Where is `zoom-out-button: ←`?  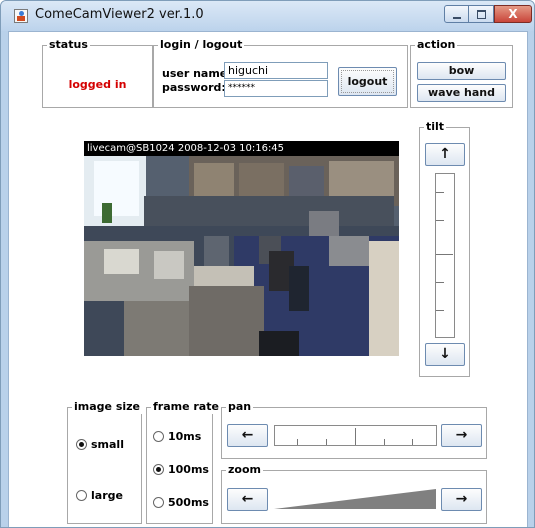 zoom-out-button: ← is located at coordinates (247, 499).